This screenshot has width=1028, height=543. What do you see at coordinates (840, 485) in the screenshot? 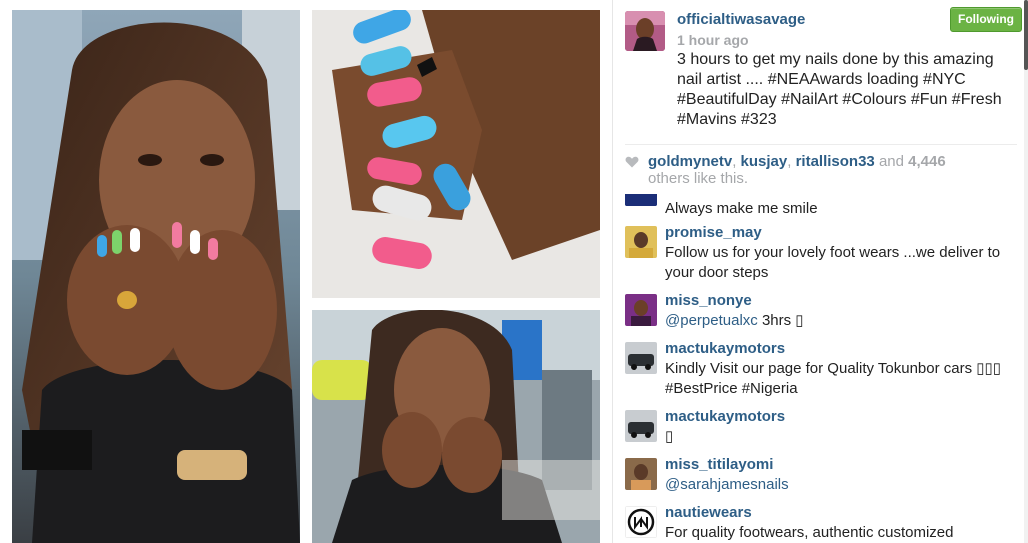
I see `comment-text: @sarahjamesnails` at bounding box center [840, 485].